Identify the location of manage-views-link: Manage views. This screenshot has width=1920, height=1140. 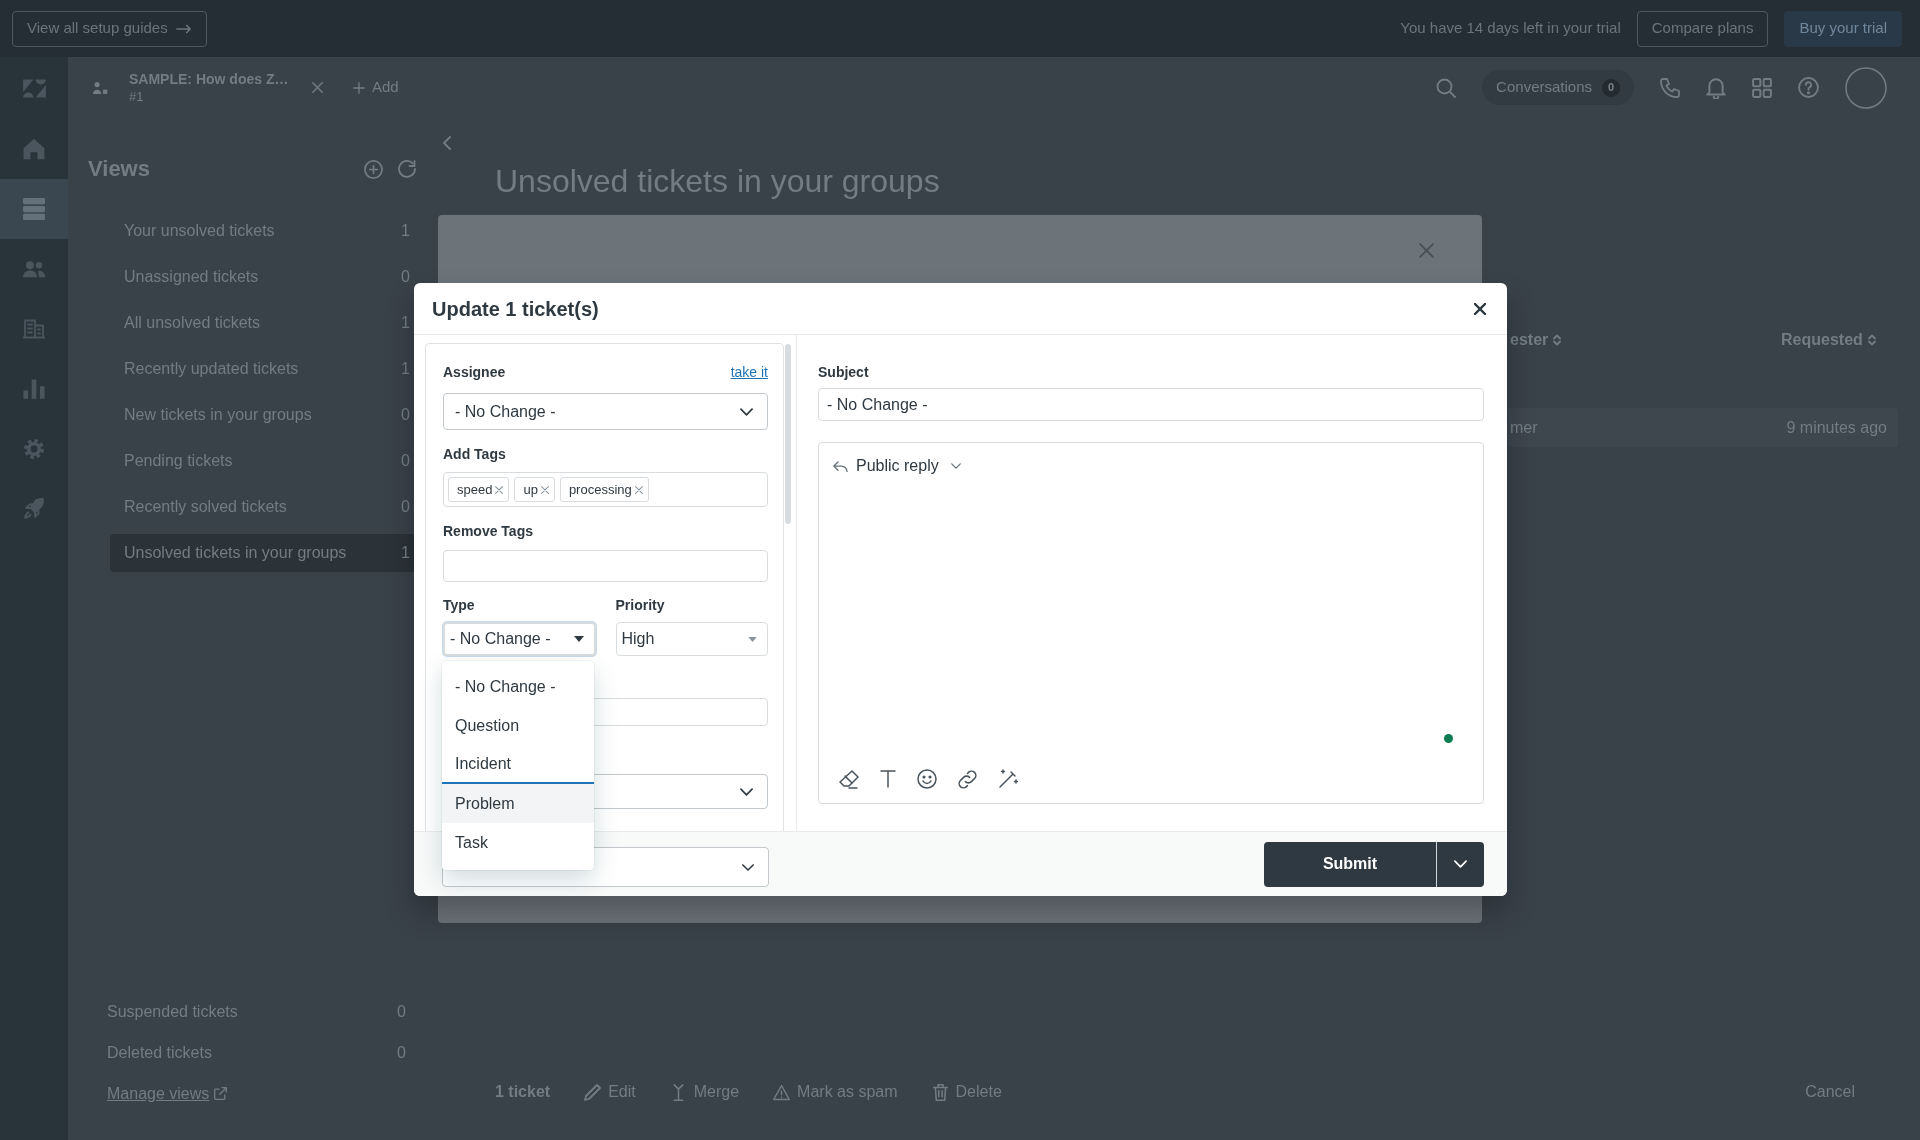
(158, 1093).